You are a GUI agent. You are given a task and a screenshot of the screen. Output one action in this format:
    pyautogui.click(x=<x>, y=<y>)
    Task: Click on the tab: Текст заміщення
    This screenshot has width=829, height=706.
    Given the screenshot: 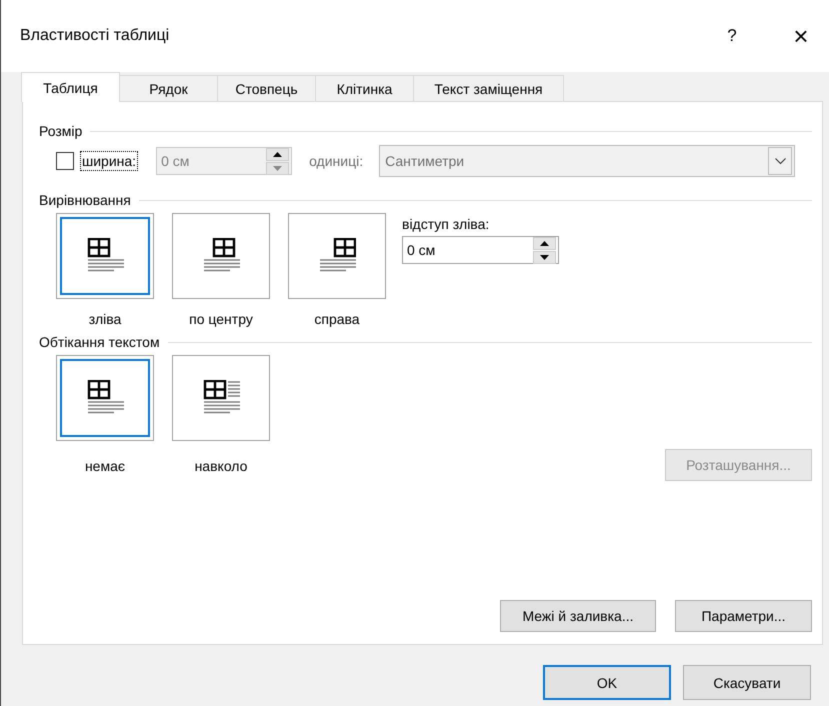 What is the action you would take?
    pyautogui.click(x=488, y=88)
    